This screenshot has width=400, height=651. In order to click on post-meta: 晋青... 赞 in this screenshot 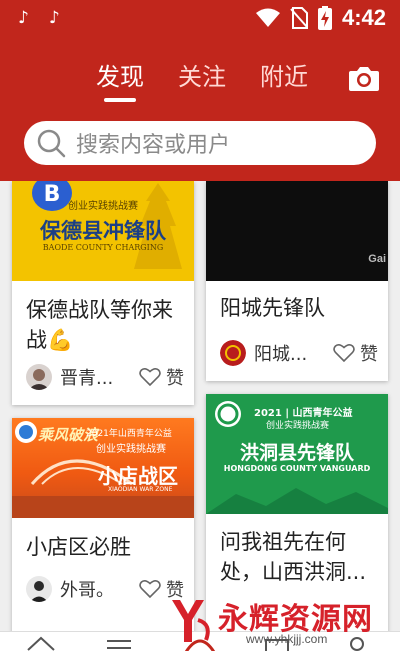, I will do `click(105, 377)`.